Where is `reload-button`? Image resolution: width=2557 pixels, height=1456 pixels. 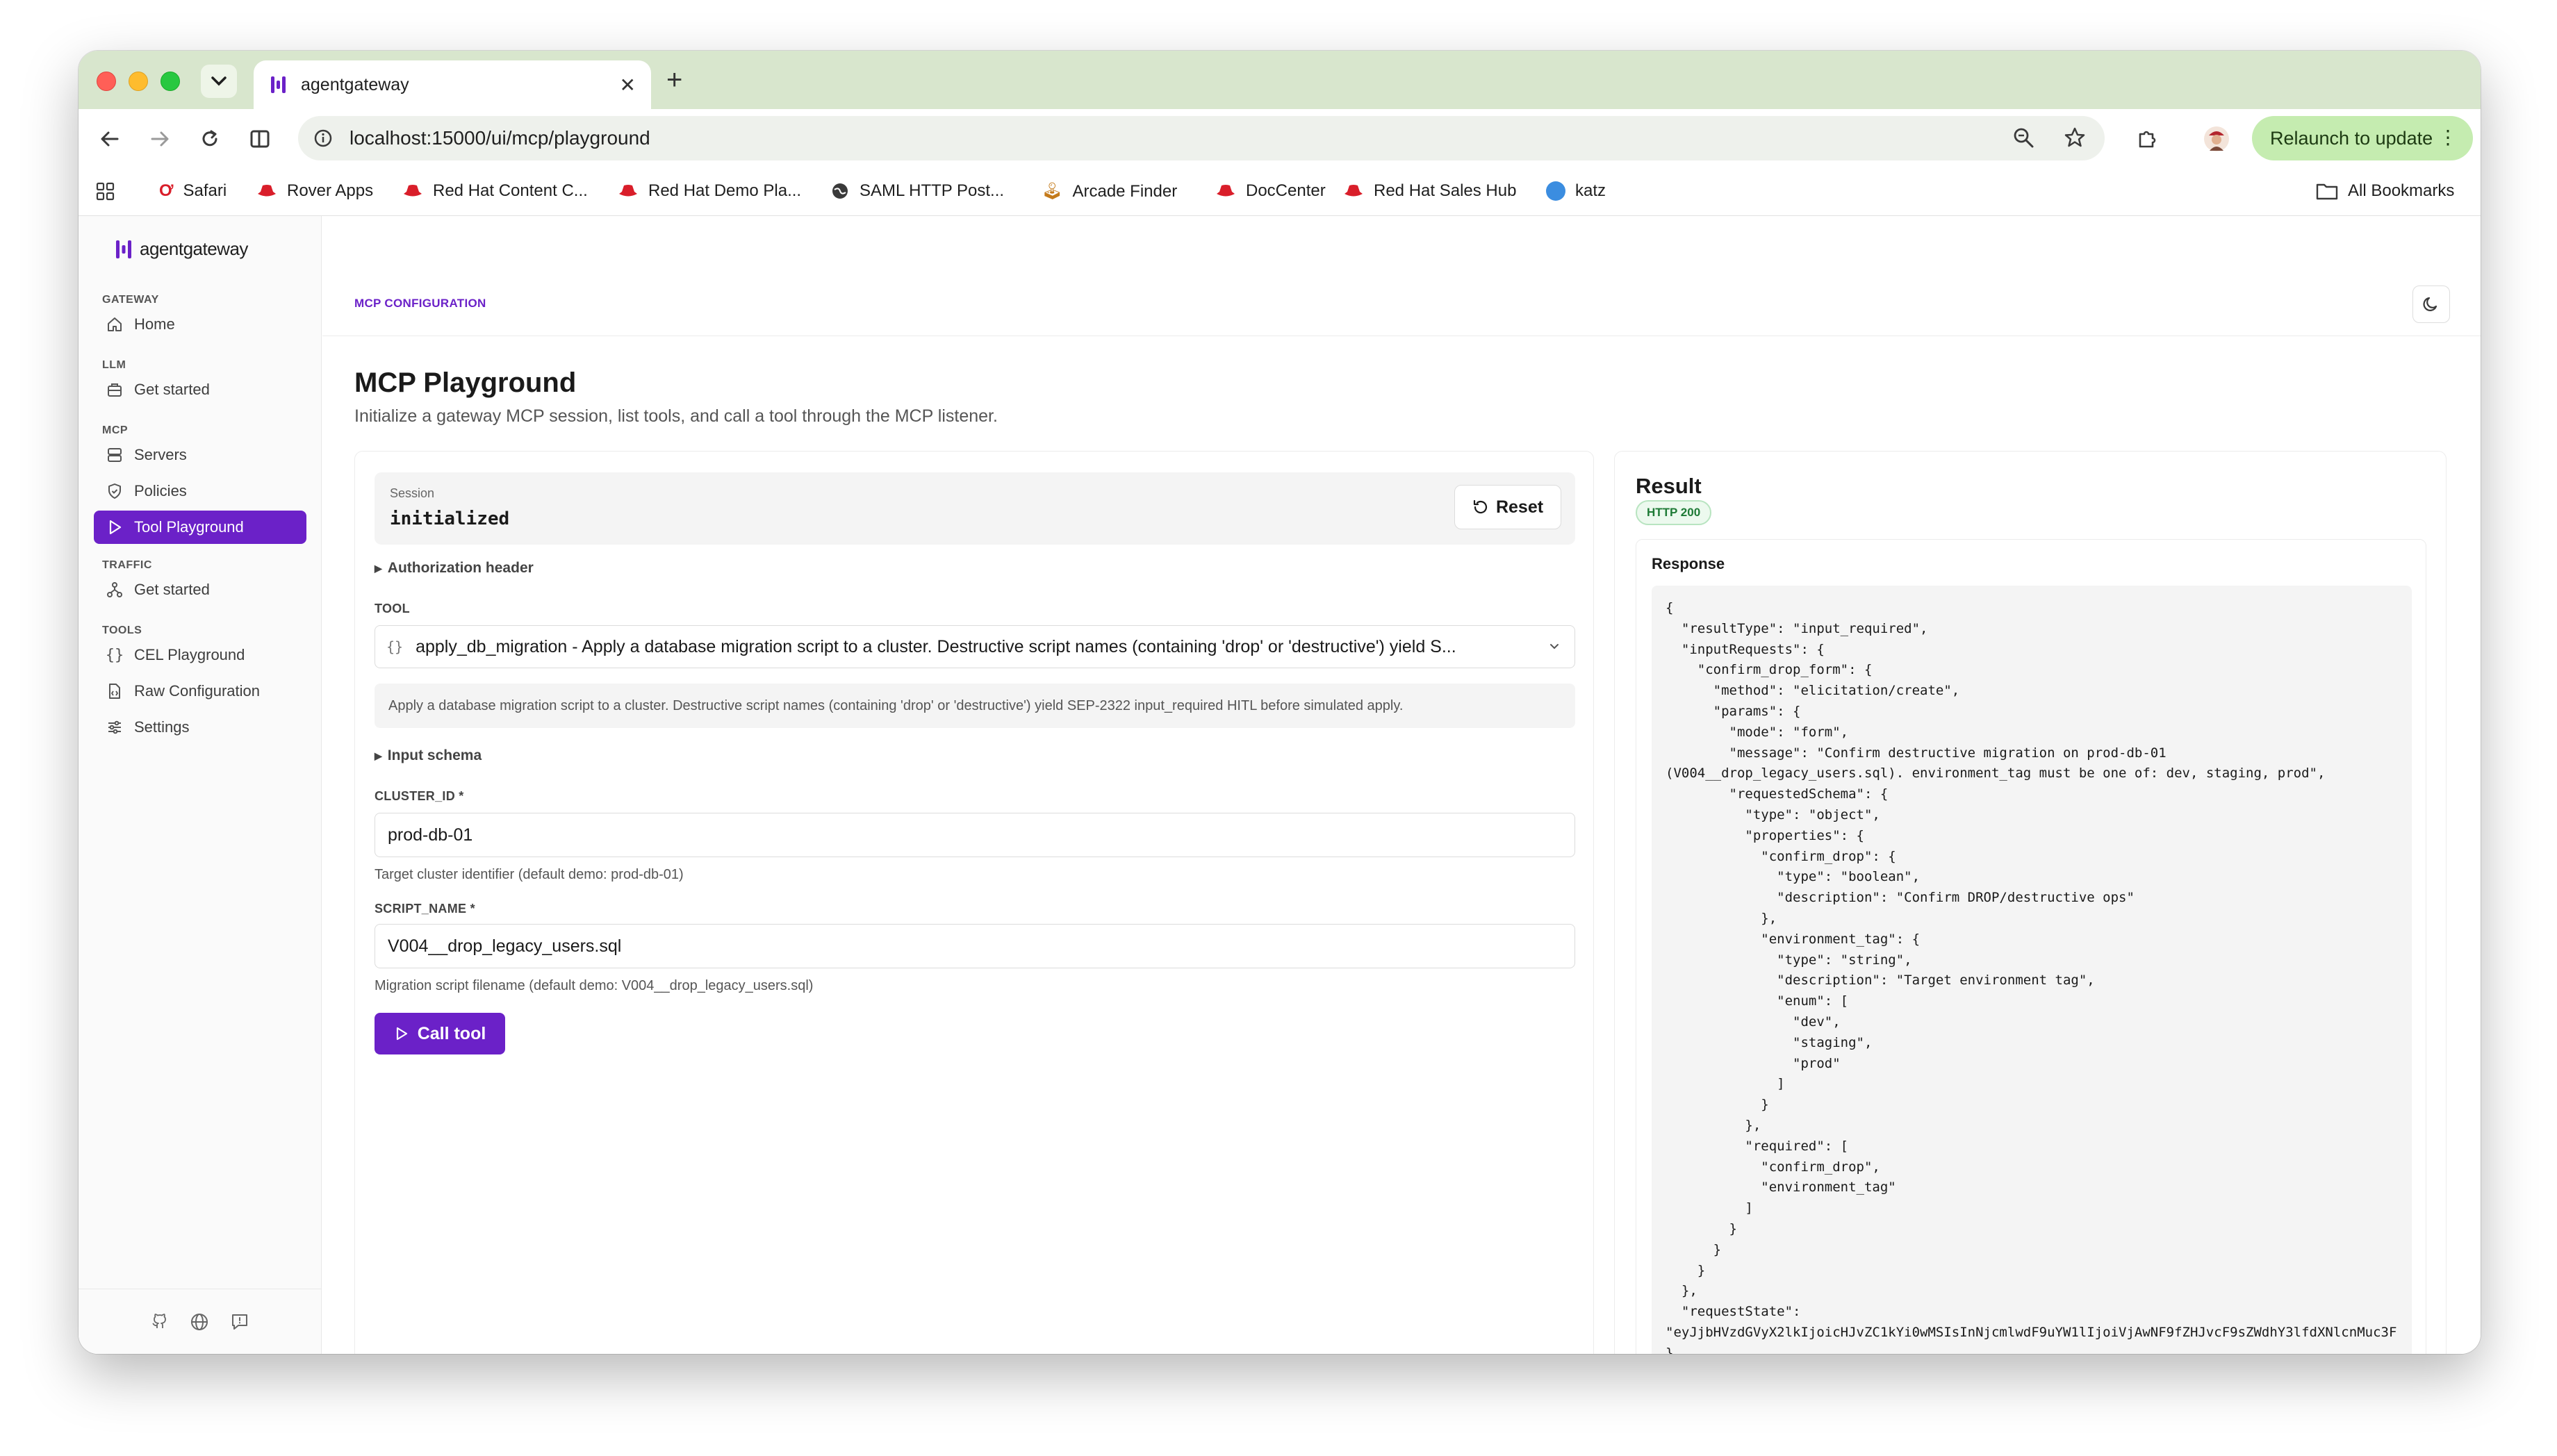
reload-button is located at coordinates (210, 139).